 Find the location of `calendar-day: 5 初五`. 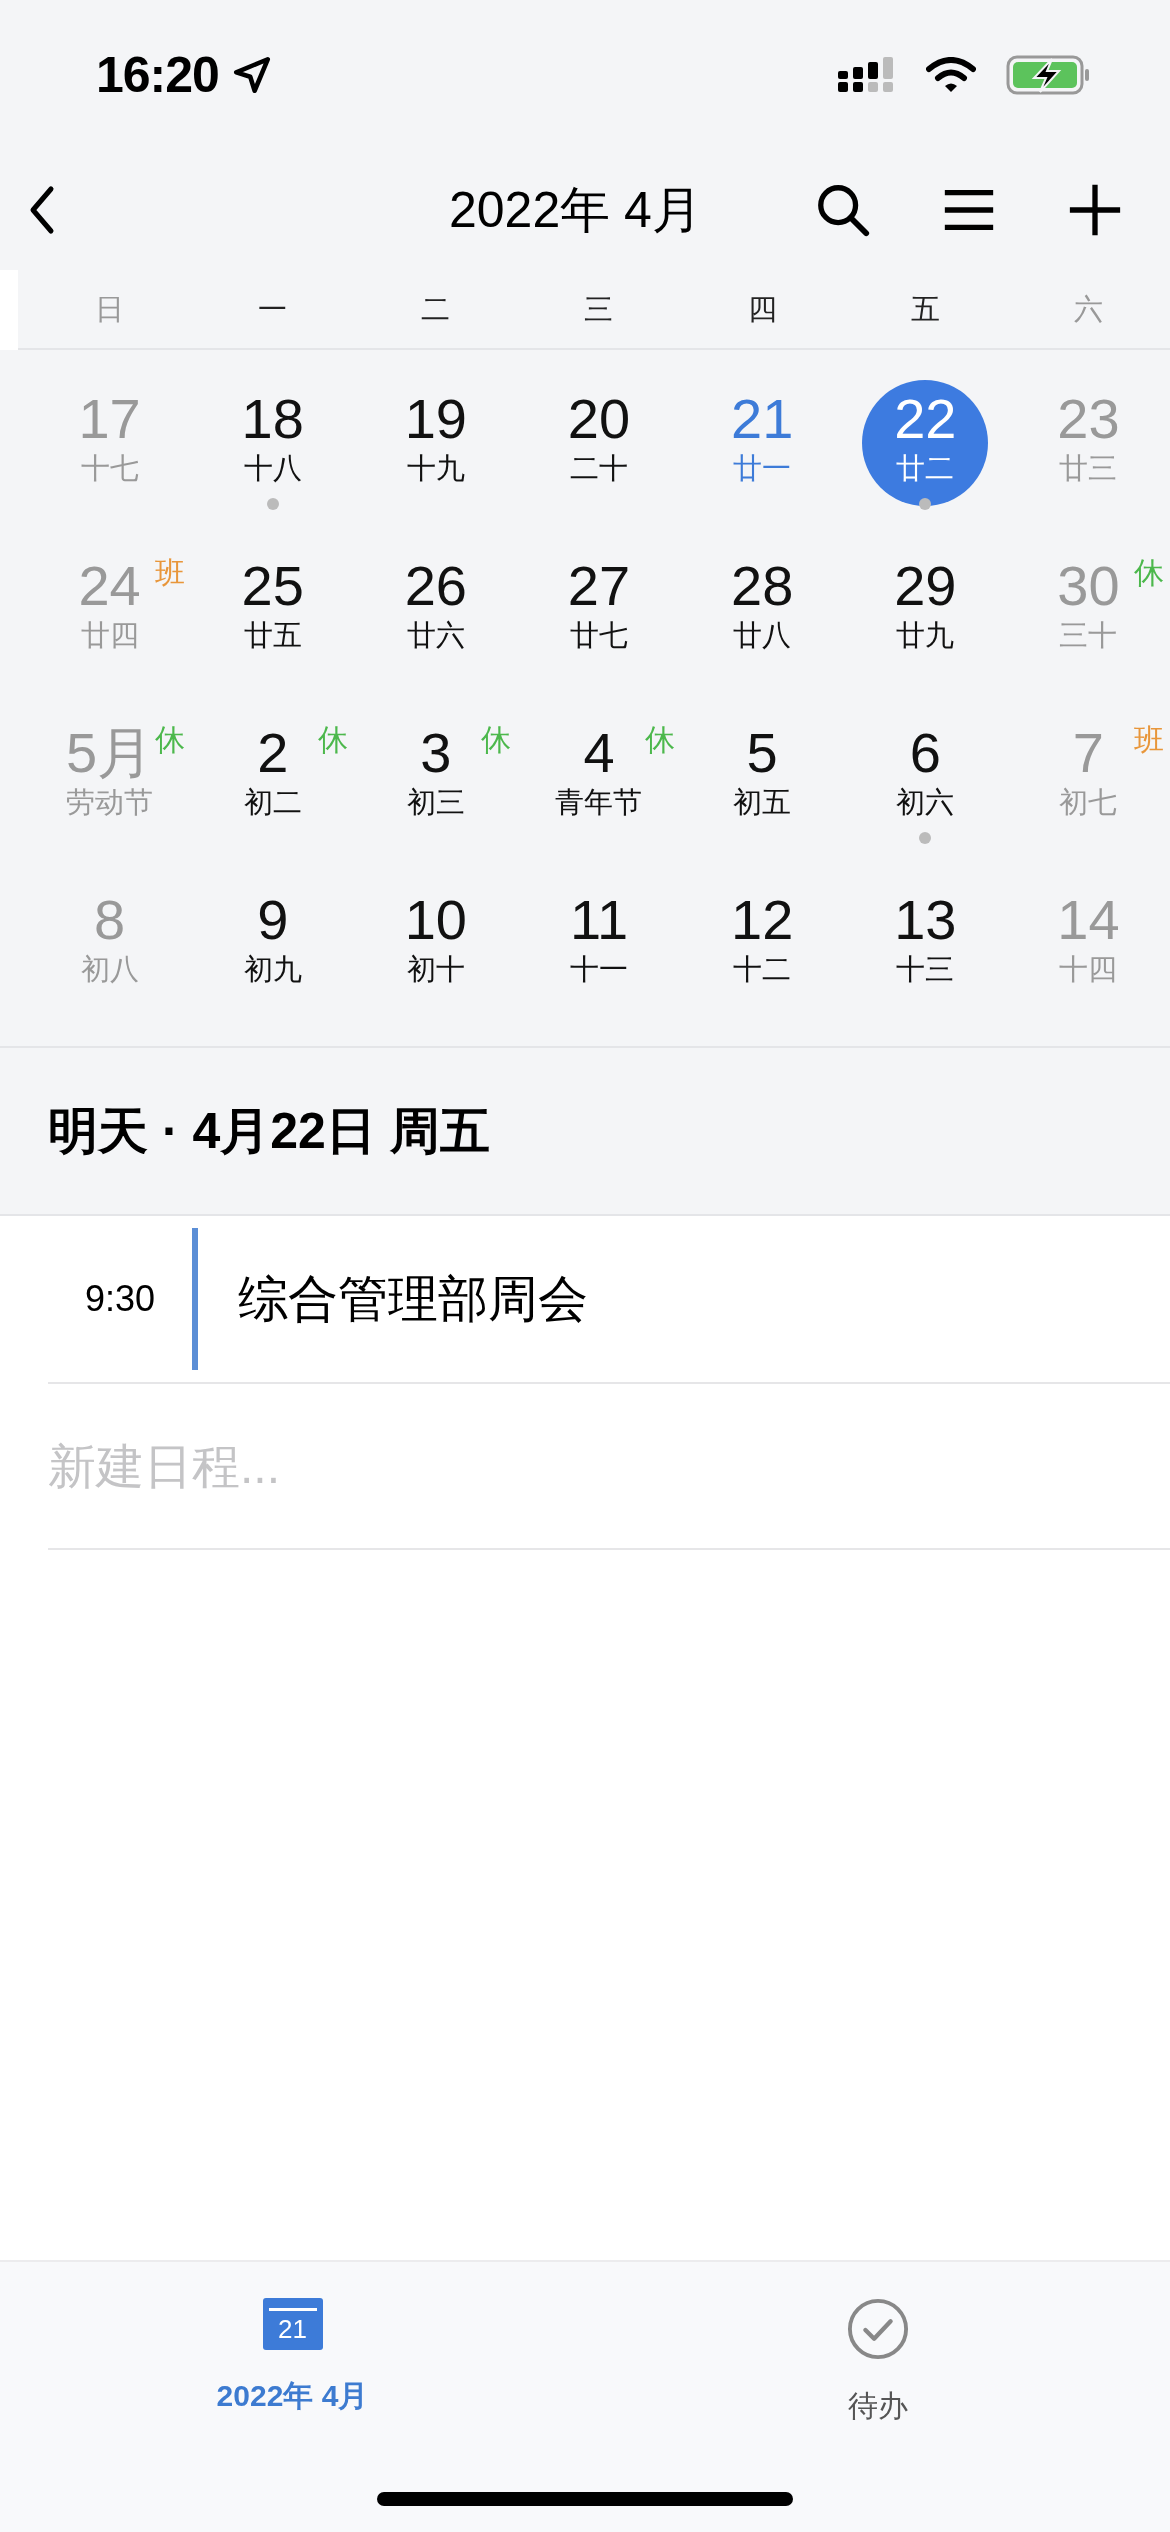

calendar-day: 5 初五 is located at coordinates (762, 775).